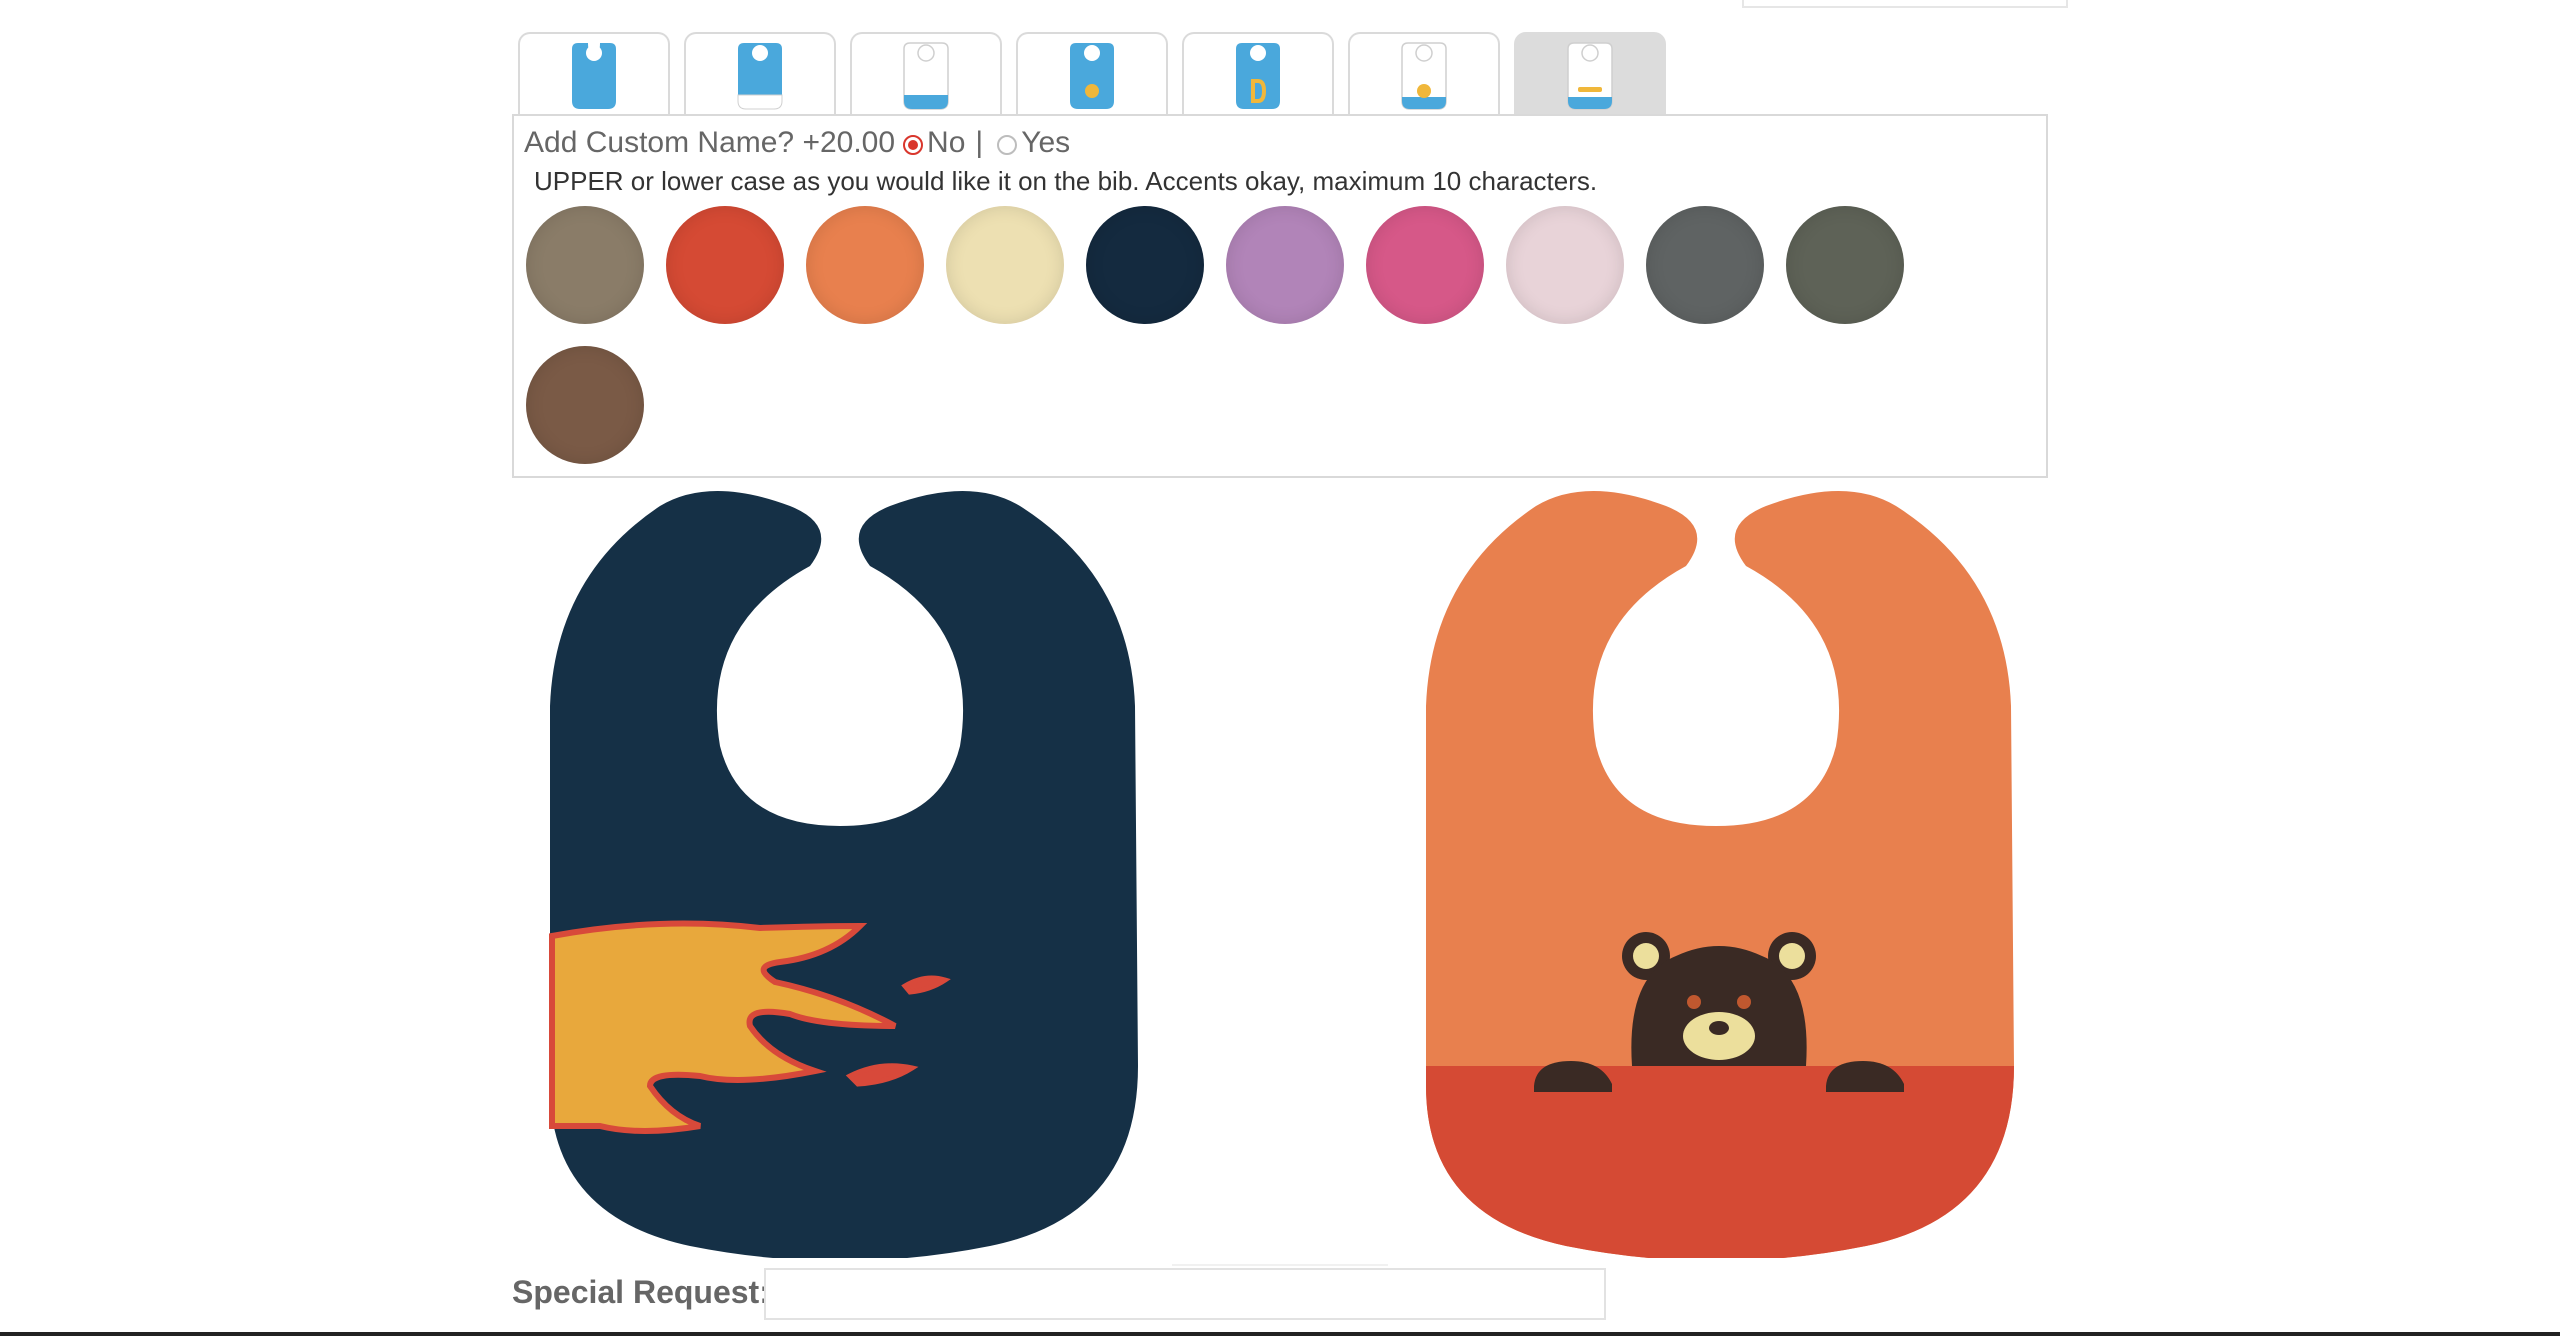 This screenshot has height=1336, width=2560. I want to click on bib-white-blue-bottom-icon, so click(926, 76).